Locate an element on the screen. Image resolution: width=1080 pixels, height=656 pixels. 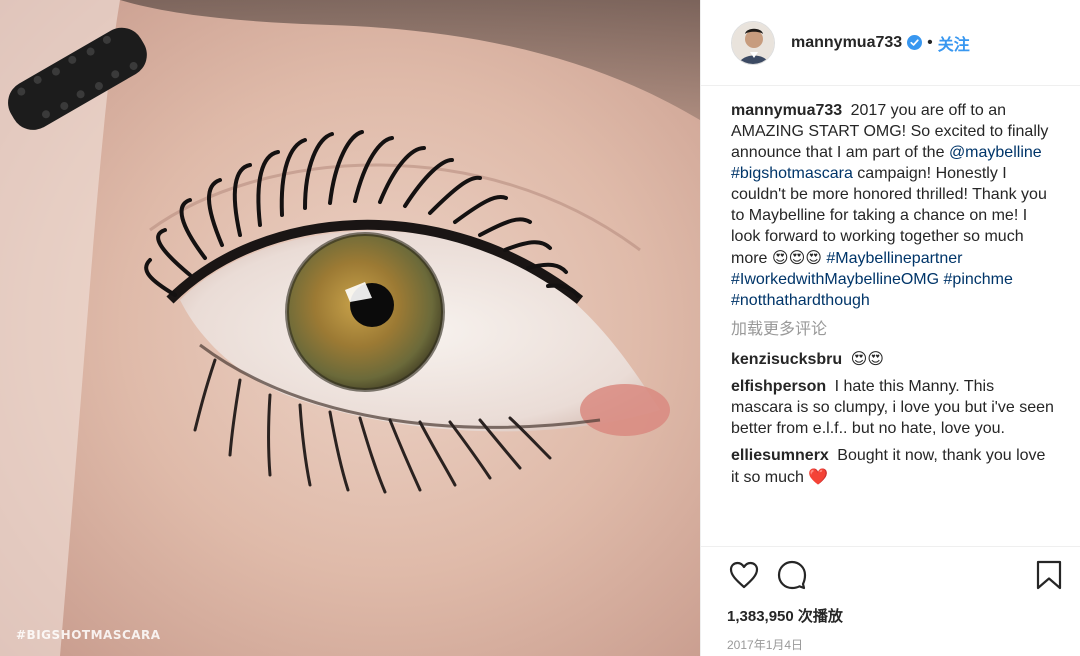
header-username: mannymua733 is located at coordinates (846, 43).